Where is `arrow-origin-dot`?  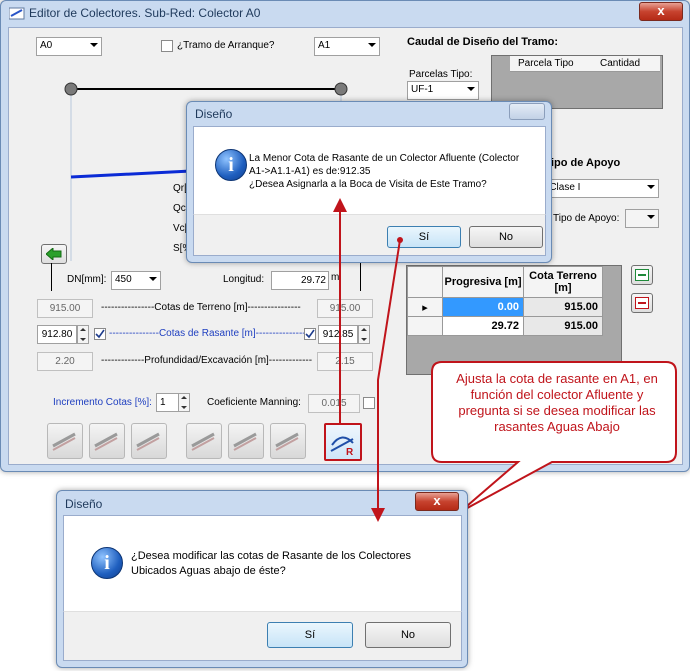 arrow-origin-dot is located at coordinates (400, 240).